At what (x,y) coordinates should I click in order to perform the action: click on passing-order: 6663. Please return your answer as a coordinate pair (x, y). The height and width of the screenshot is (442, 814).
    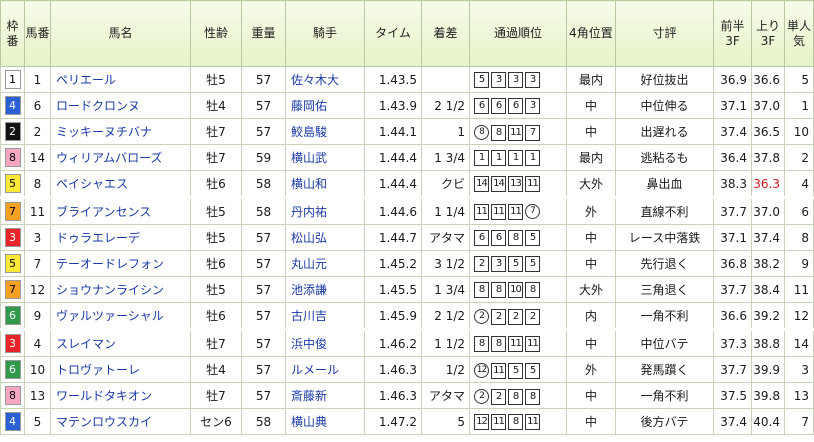
    Looking at the image, I should click on (518, 105).